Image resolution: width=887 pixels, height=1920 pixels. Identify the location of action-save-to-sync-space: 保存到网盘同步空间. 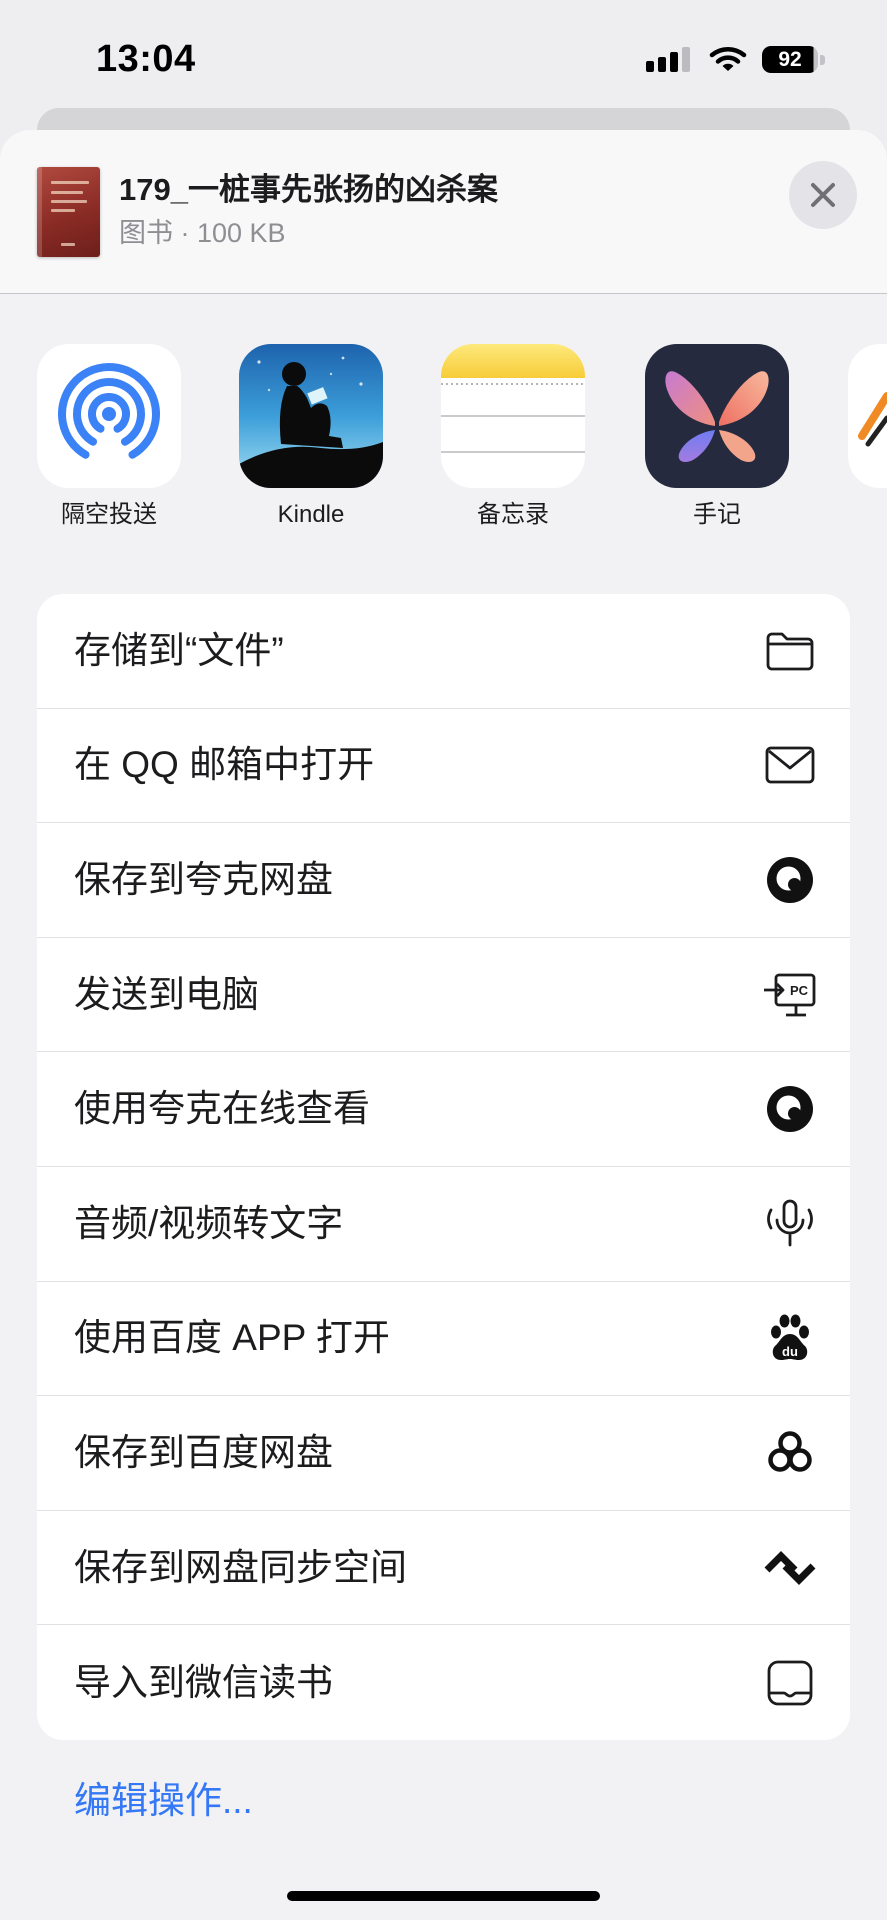
(443, 1568).